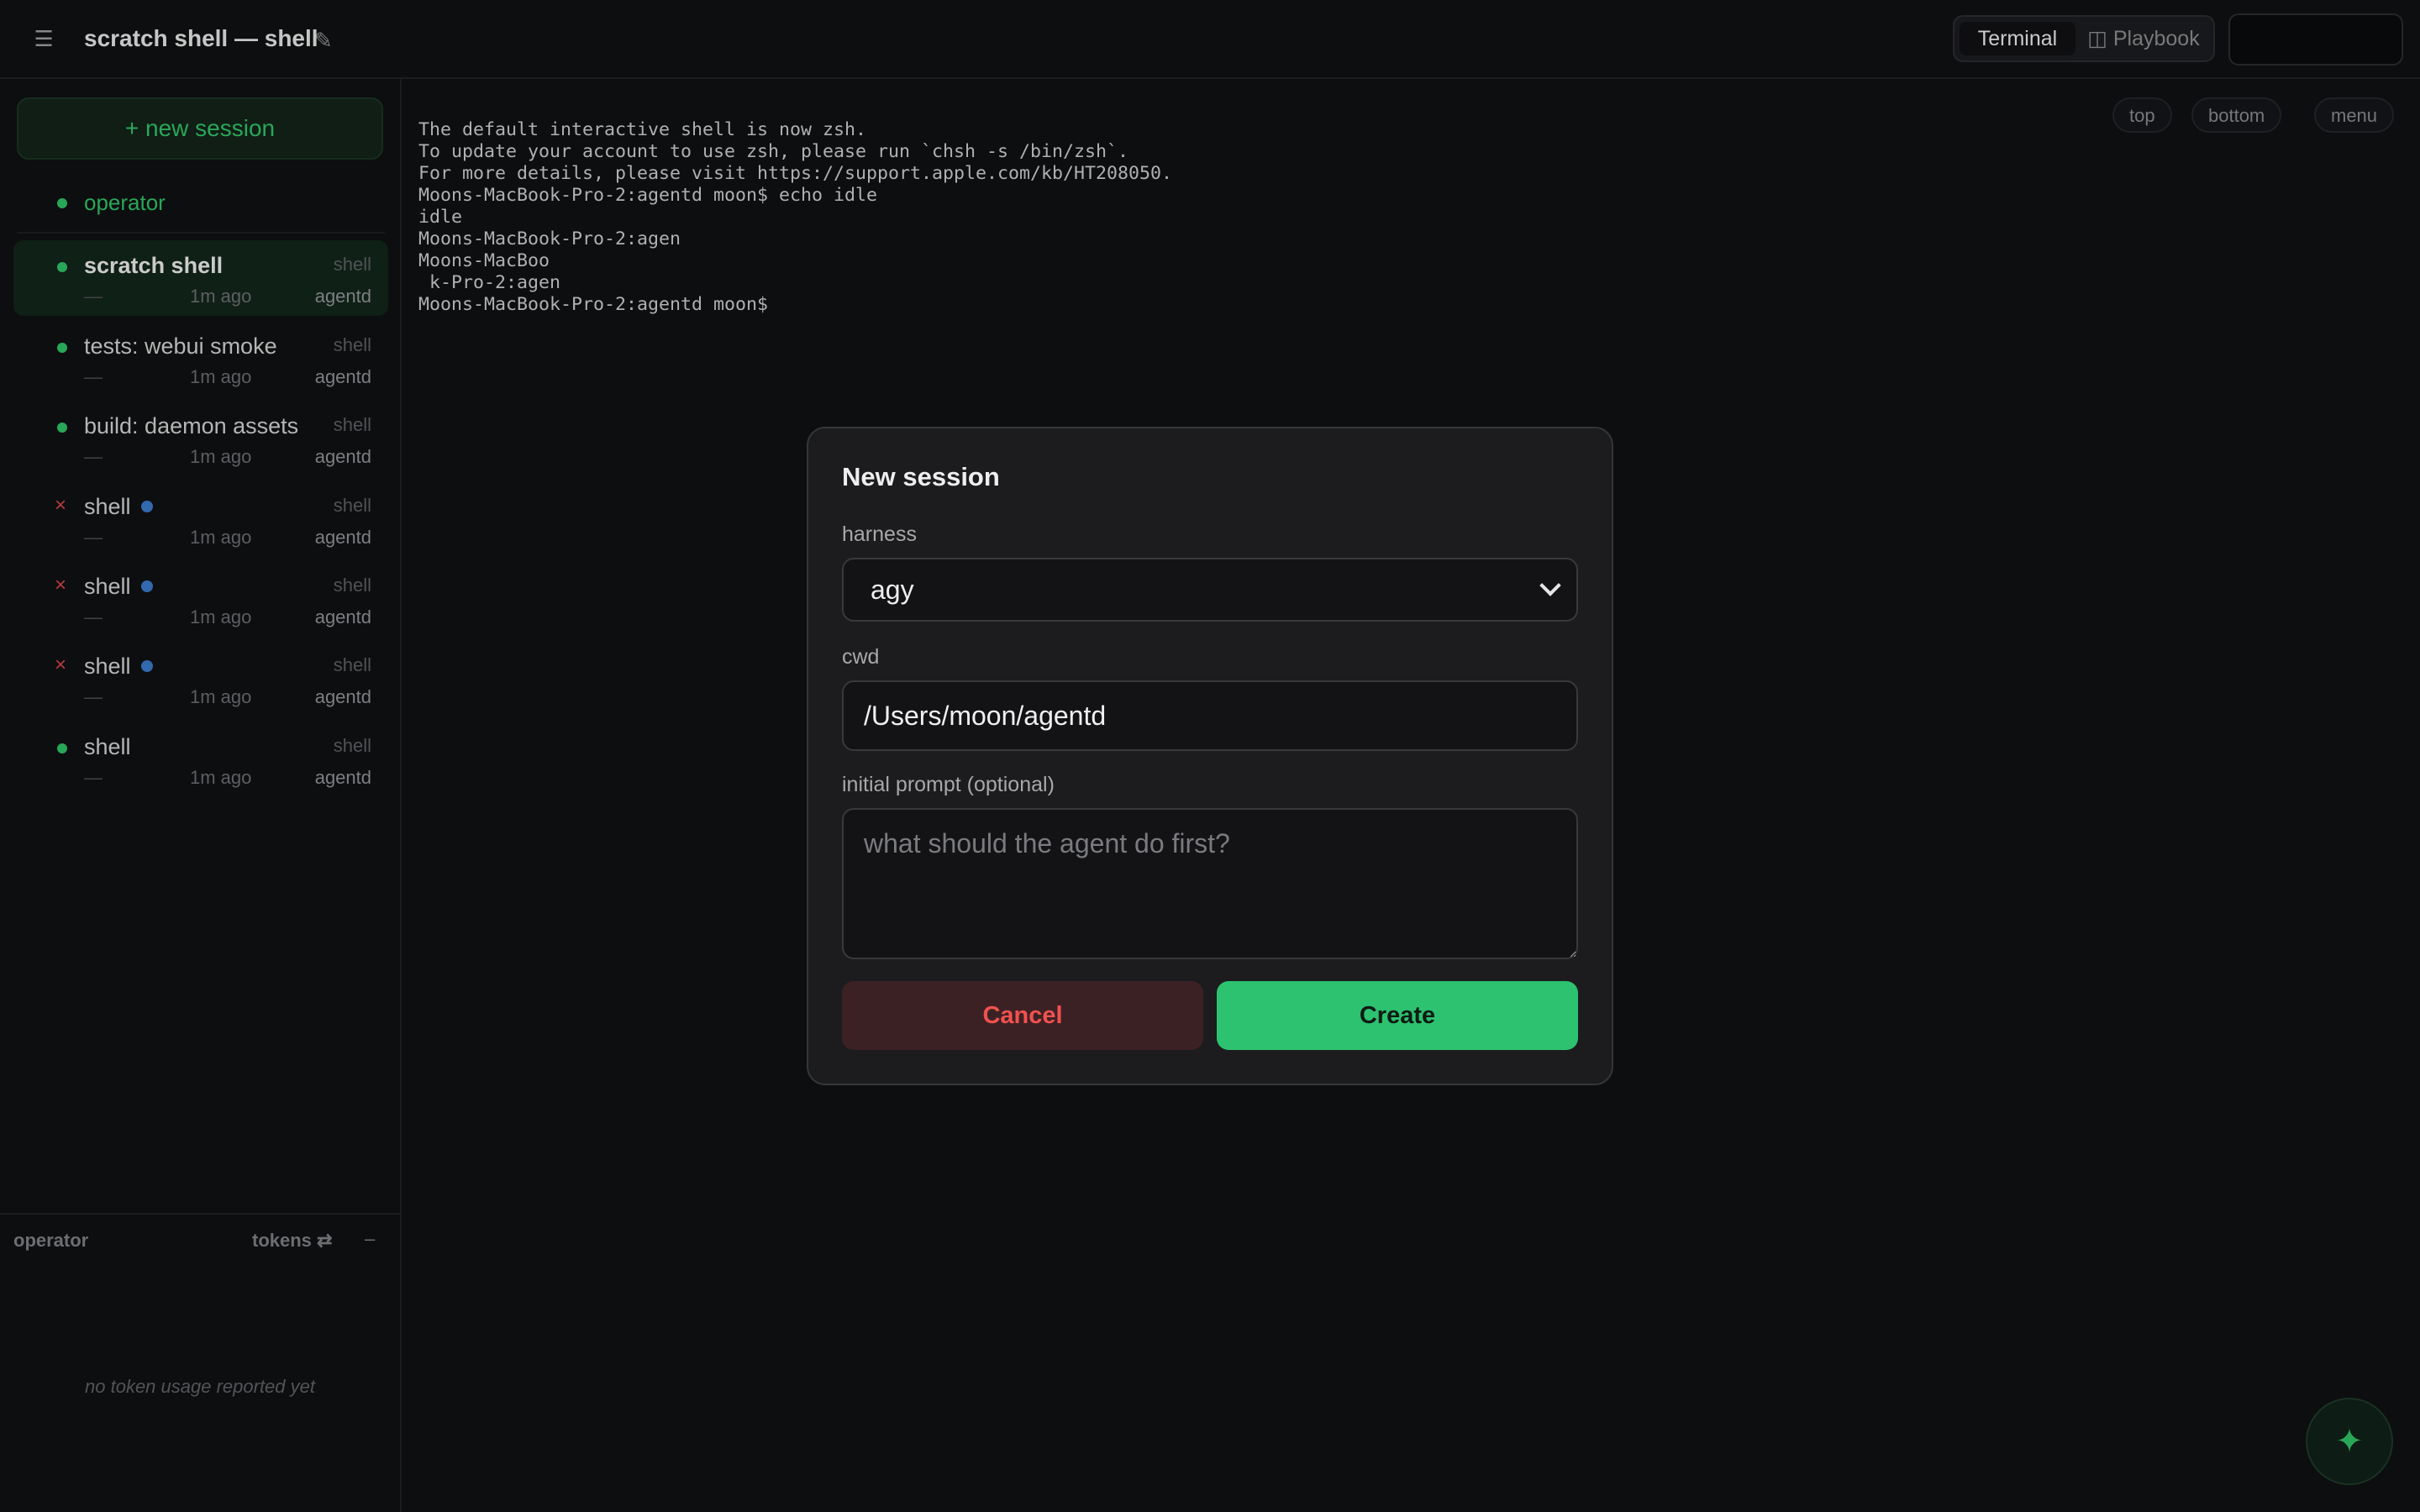  Describe the element at coordinates (893, 590) in the screenshot. I see `harness-value: agy` at that location.